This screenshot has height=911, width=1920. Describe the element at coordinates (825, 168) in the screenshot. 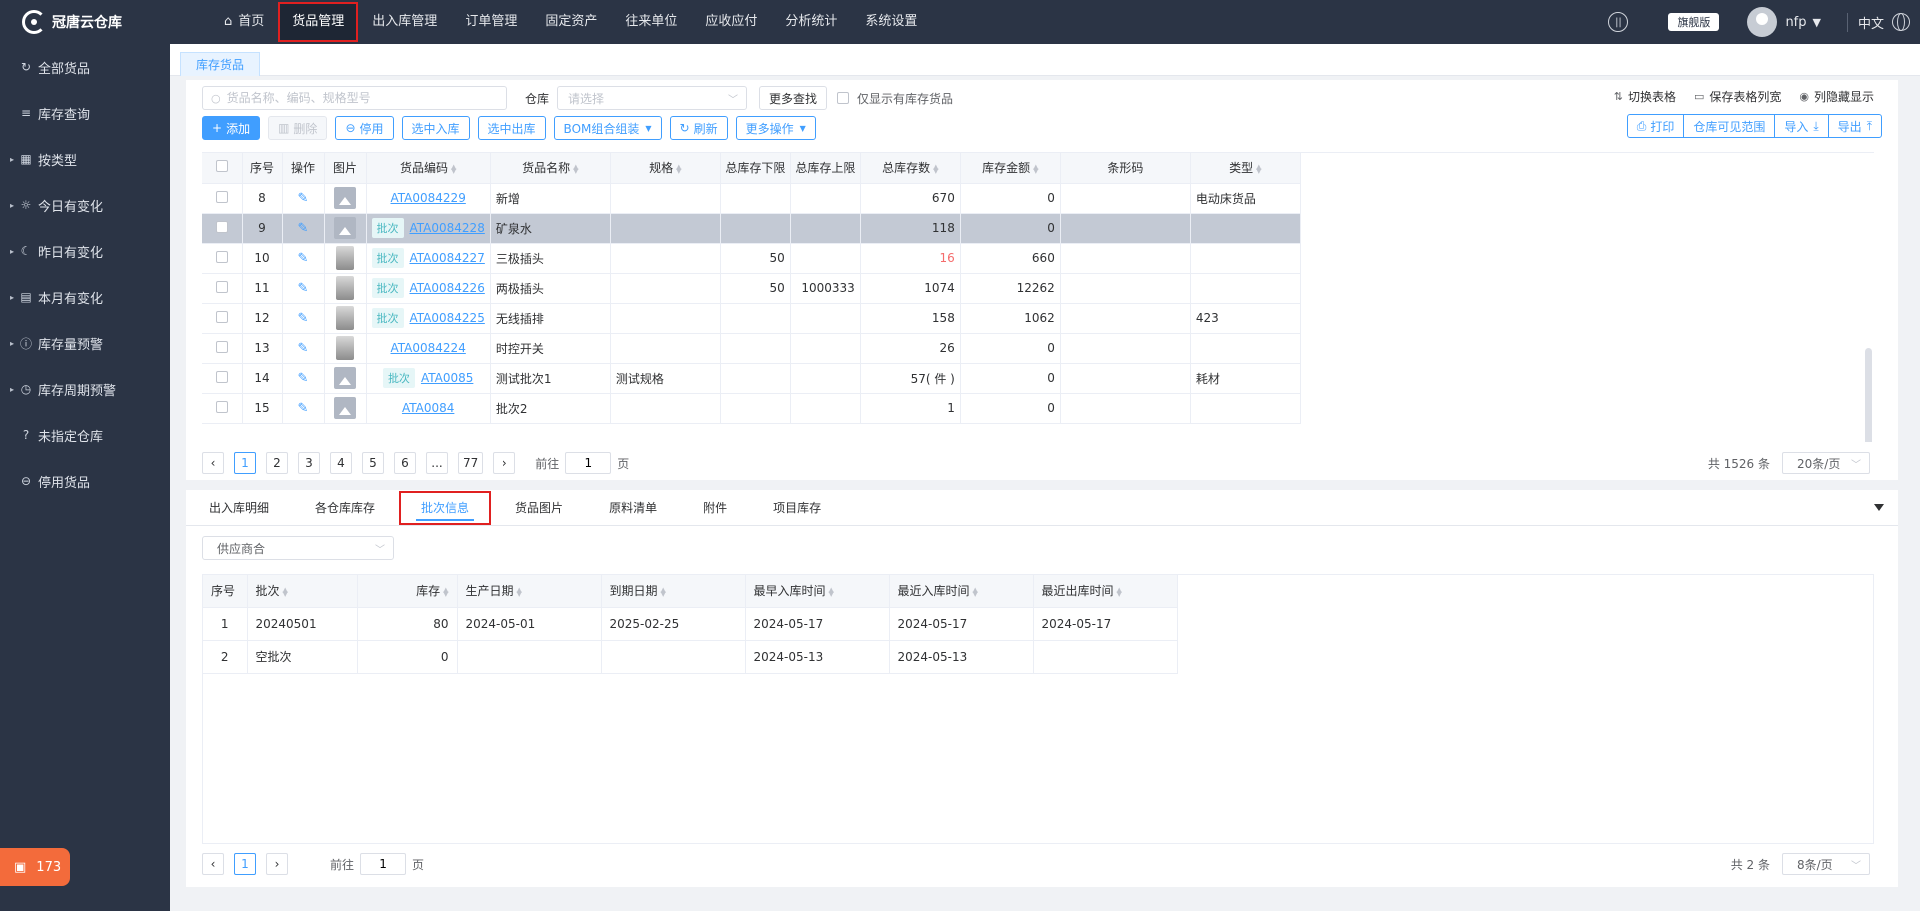

I see `column-header: 总库存上限` at that location.